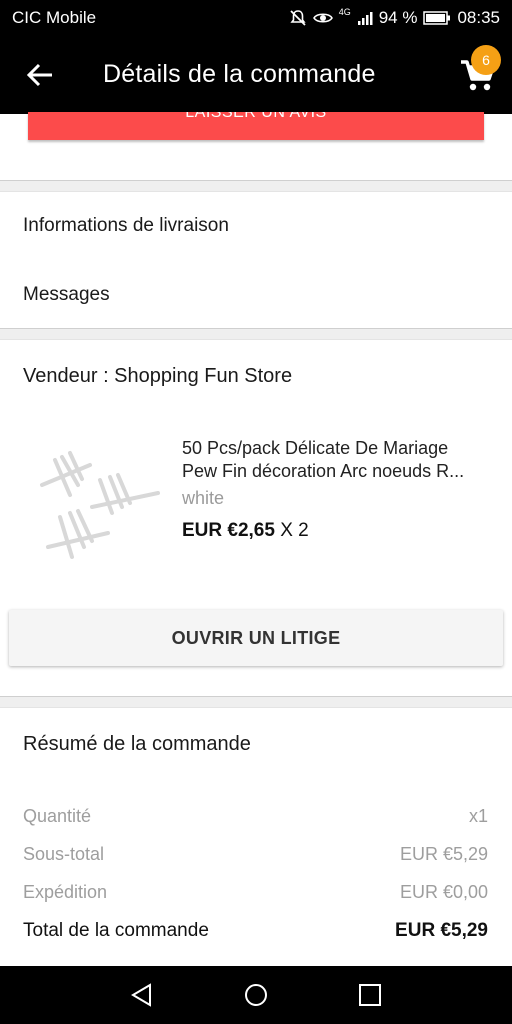  Describe the element at coordinates (322, 18) in the screenshot. I see `eye-icon` at that location.